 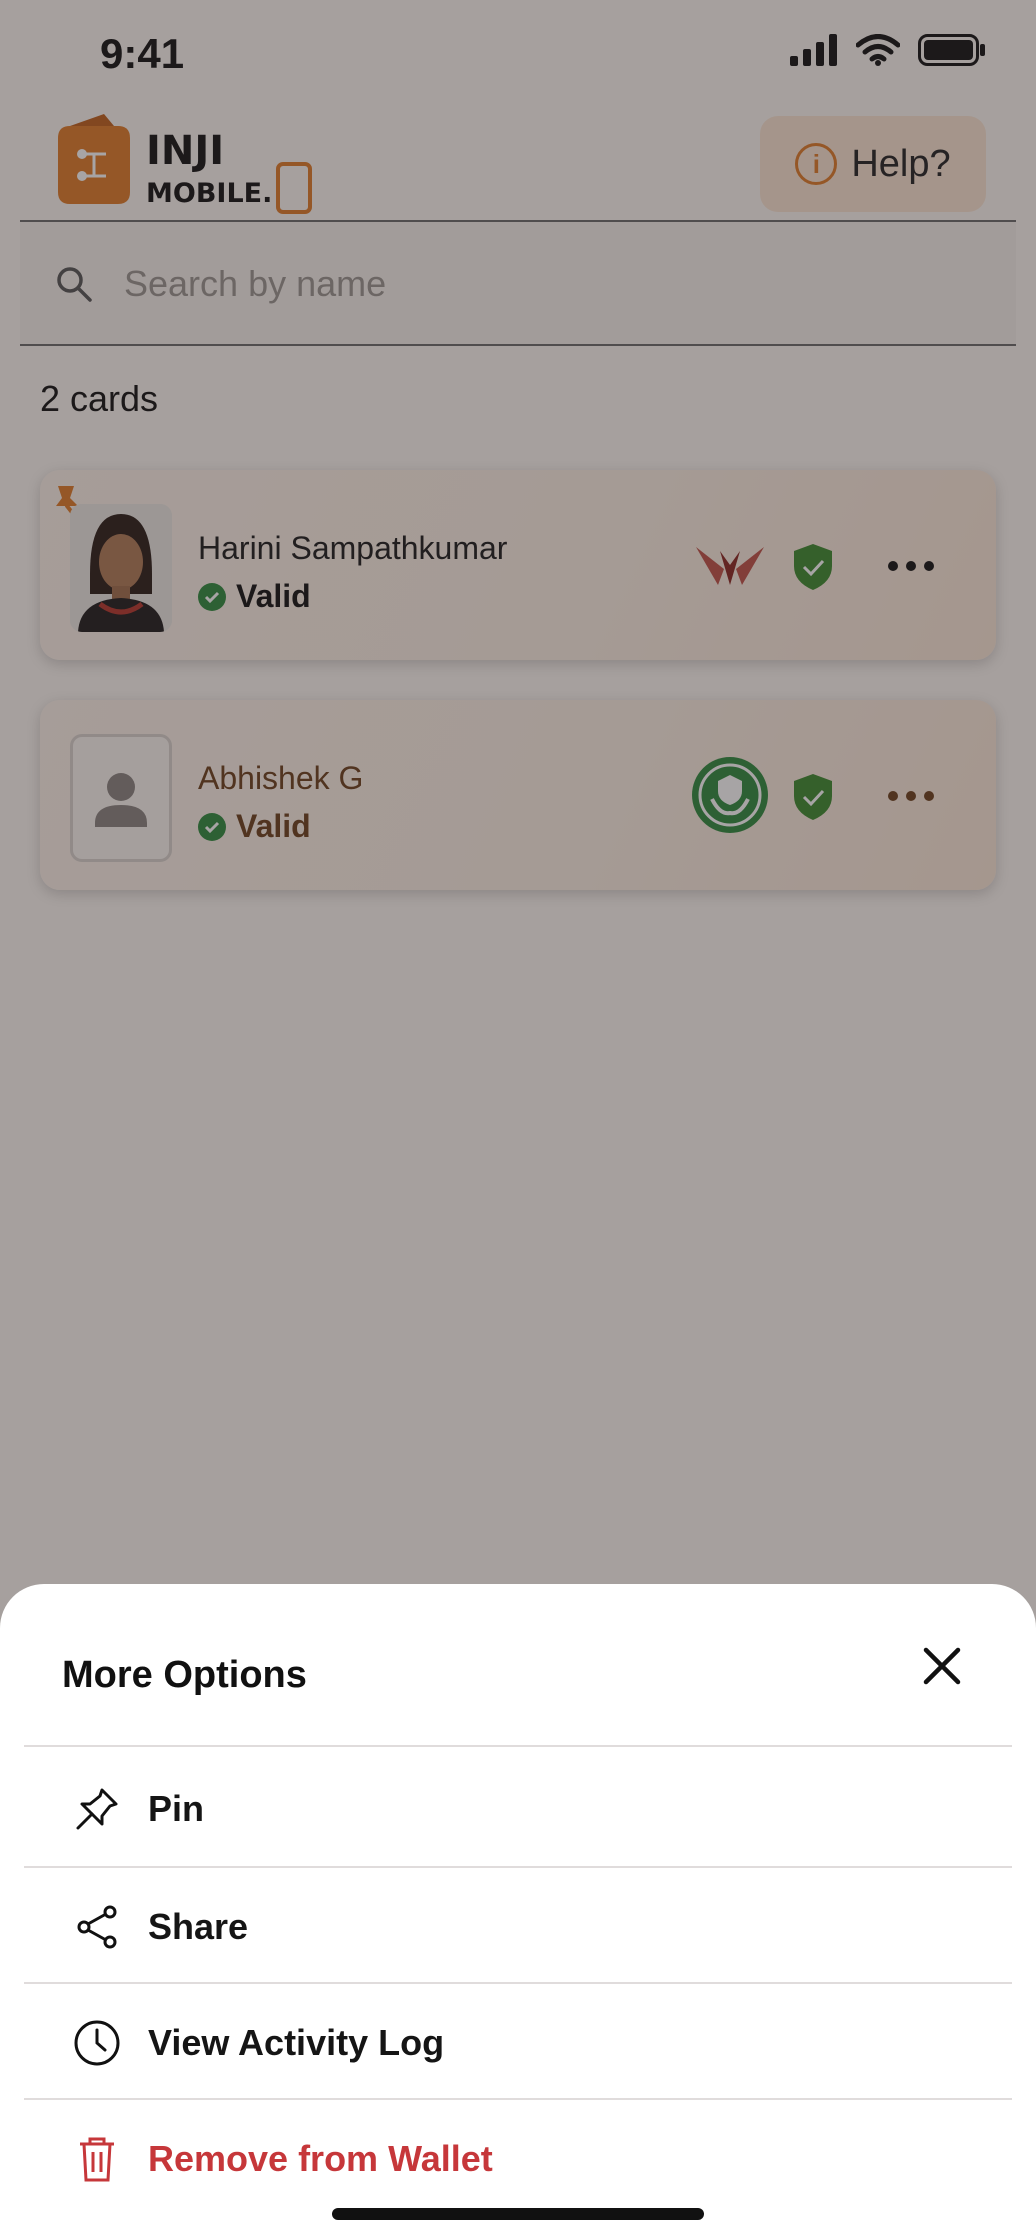 I want to click on option-label: Remove from Wallet, so click(x=320, y=2158).